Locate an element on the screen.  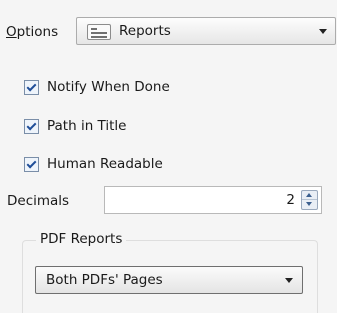
path-in-title-checkbox is located at coordinates (31, 126).